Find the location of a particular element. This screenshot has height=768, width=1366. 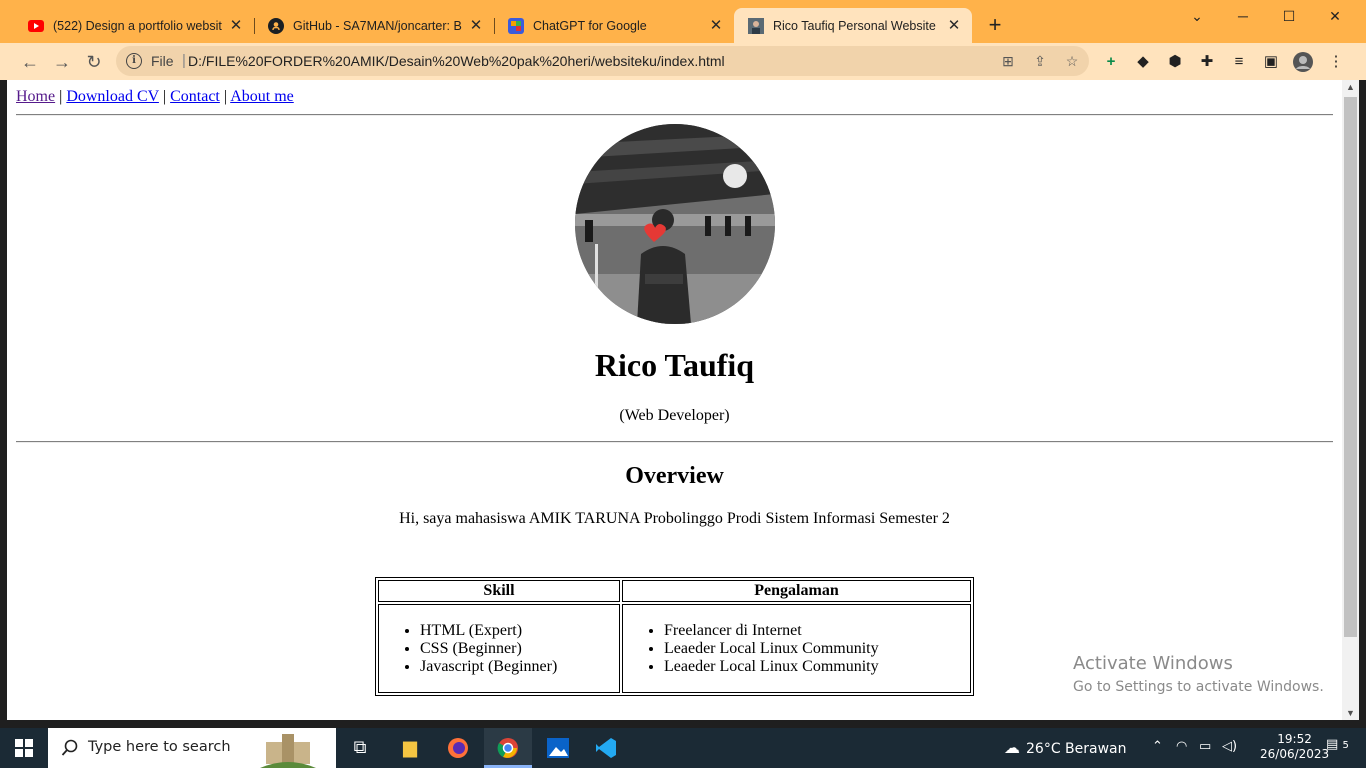

back-button: ← is located at coordinates (30, 62).